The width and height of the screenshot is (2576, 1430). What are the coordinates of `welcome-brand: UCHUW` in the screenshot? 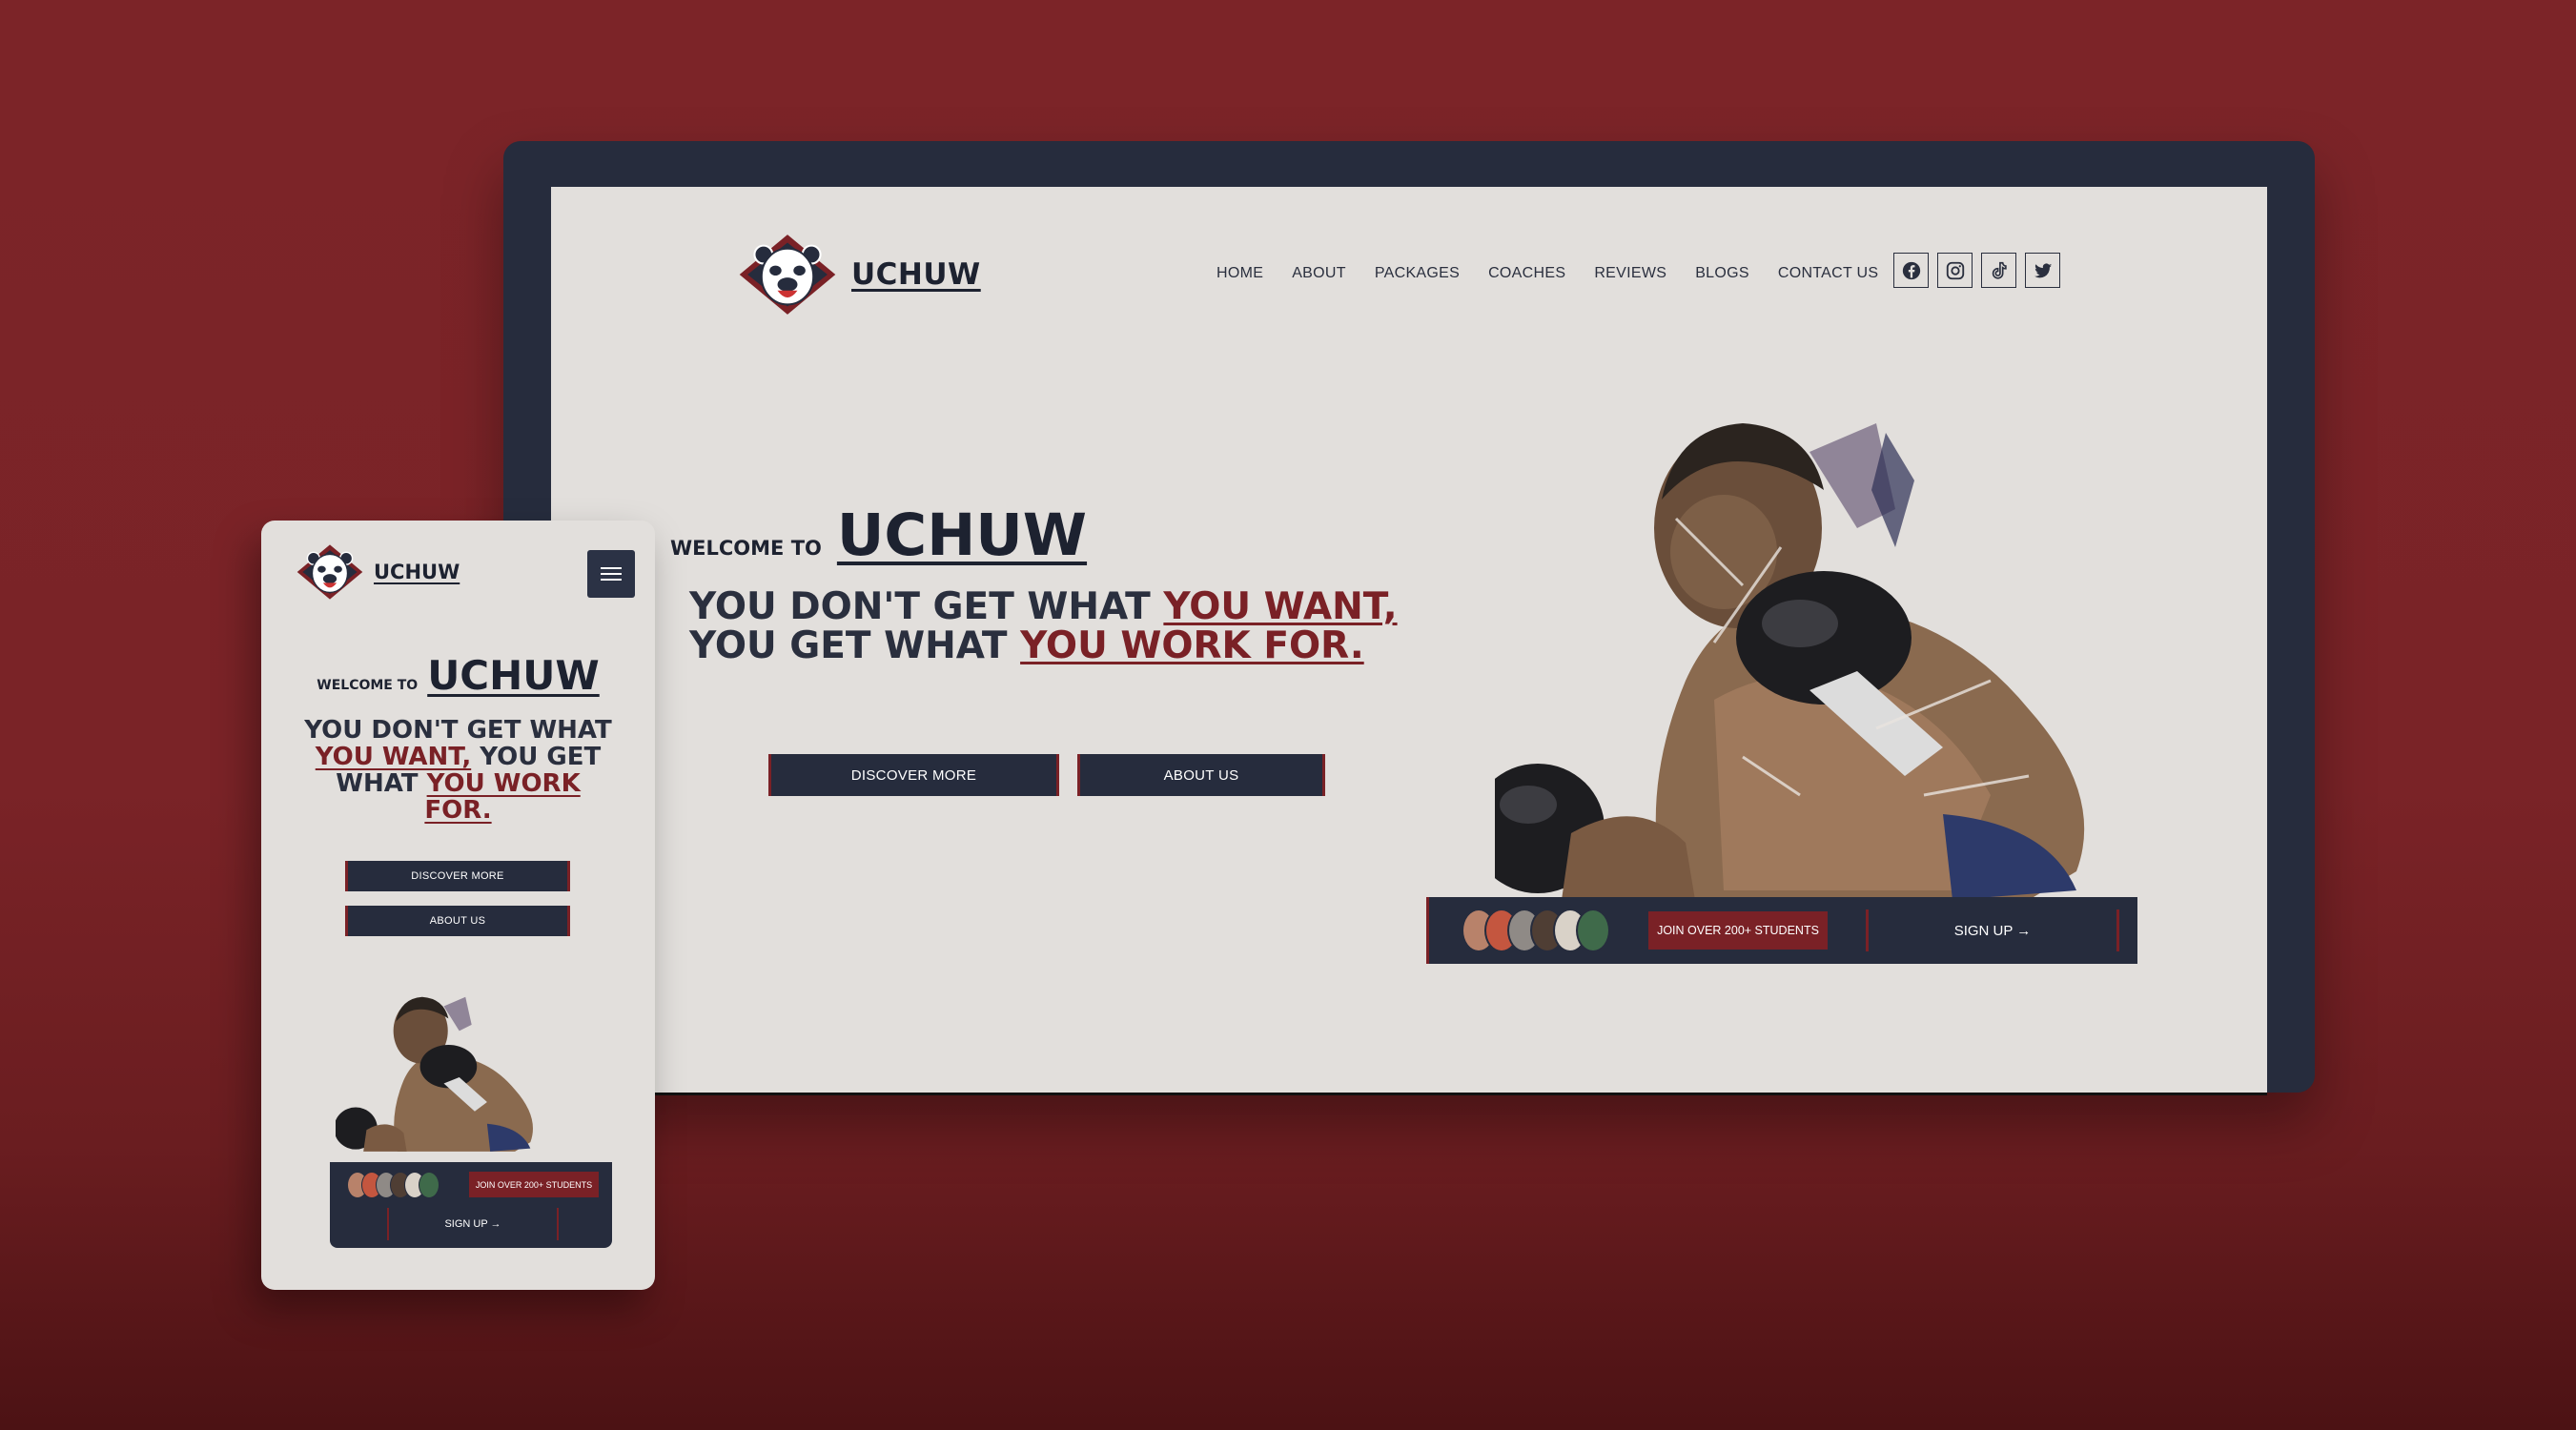 It's located at (962, 535).